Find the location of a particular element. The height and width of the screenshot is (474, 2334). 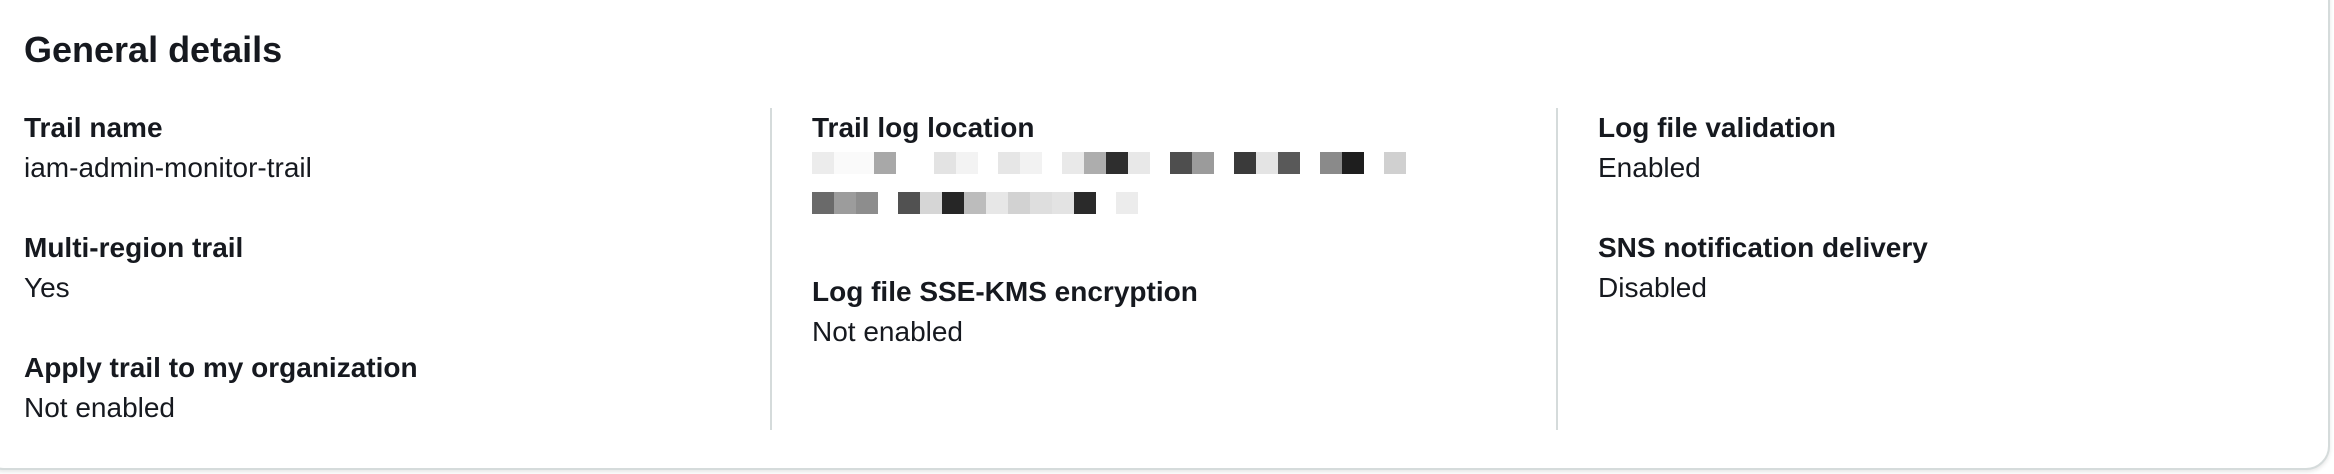

sns-delivery-label: SNS notification delivery is located at coordinates (1763, 247).